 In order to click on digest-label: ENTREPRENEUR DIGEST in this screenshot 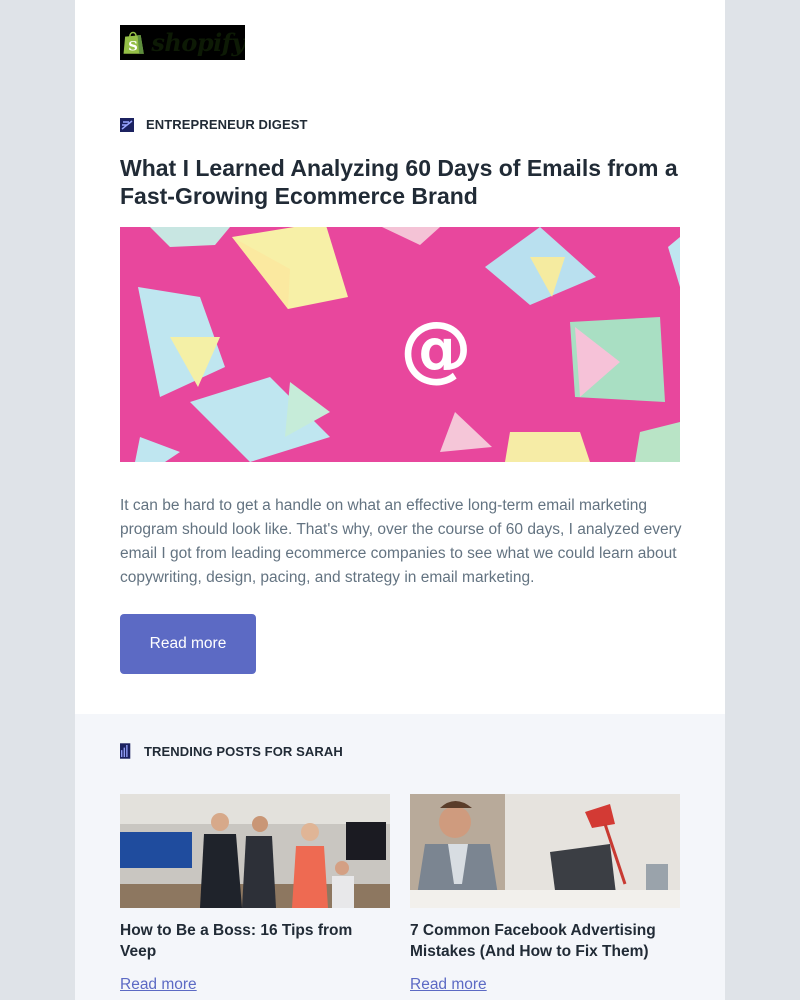, I will do `click(214, 124)`.